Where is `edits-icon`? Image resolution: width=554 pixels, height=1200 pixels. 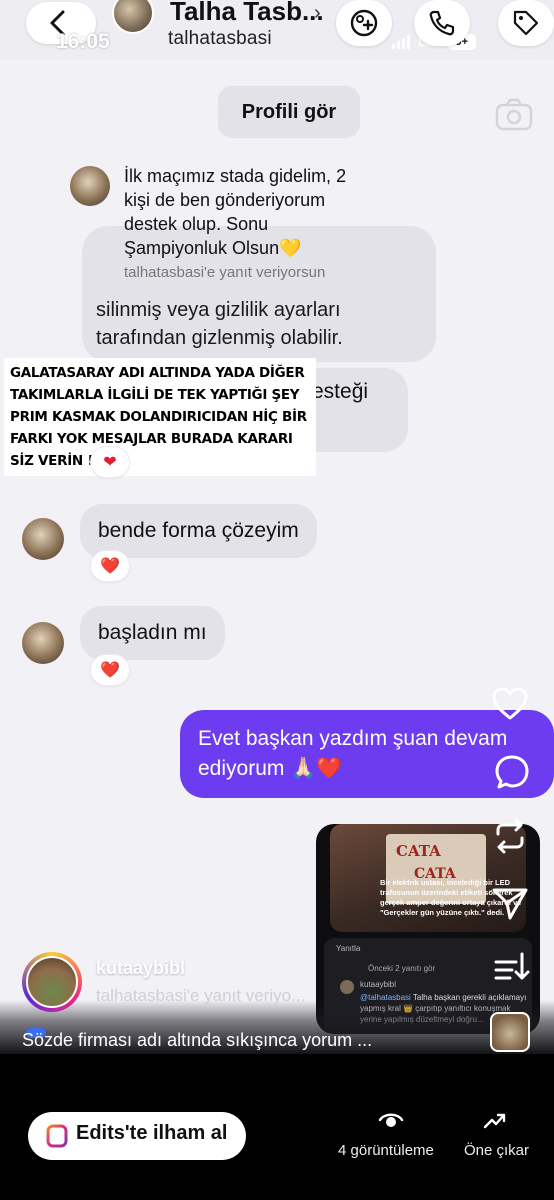
edits-icon is located at coordinates (57, 1136).